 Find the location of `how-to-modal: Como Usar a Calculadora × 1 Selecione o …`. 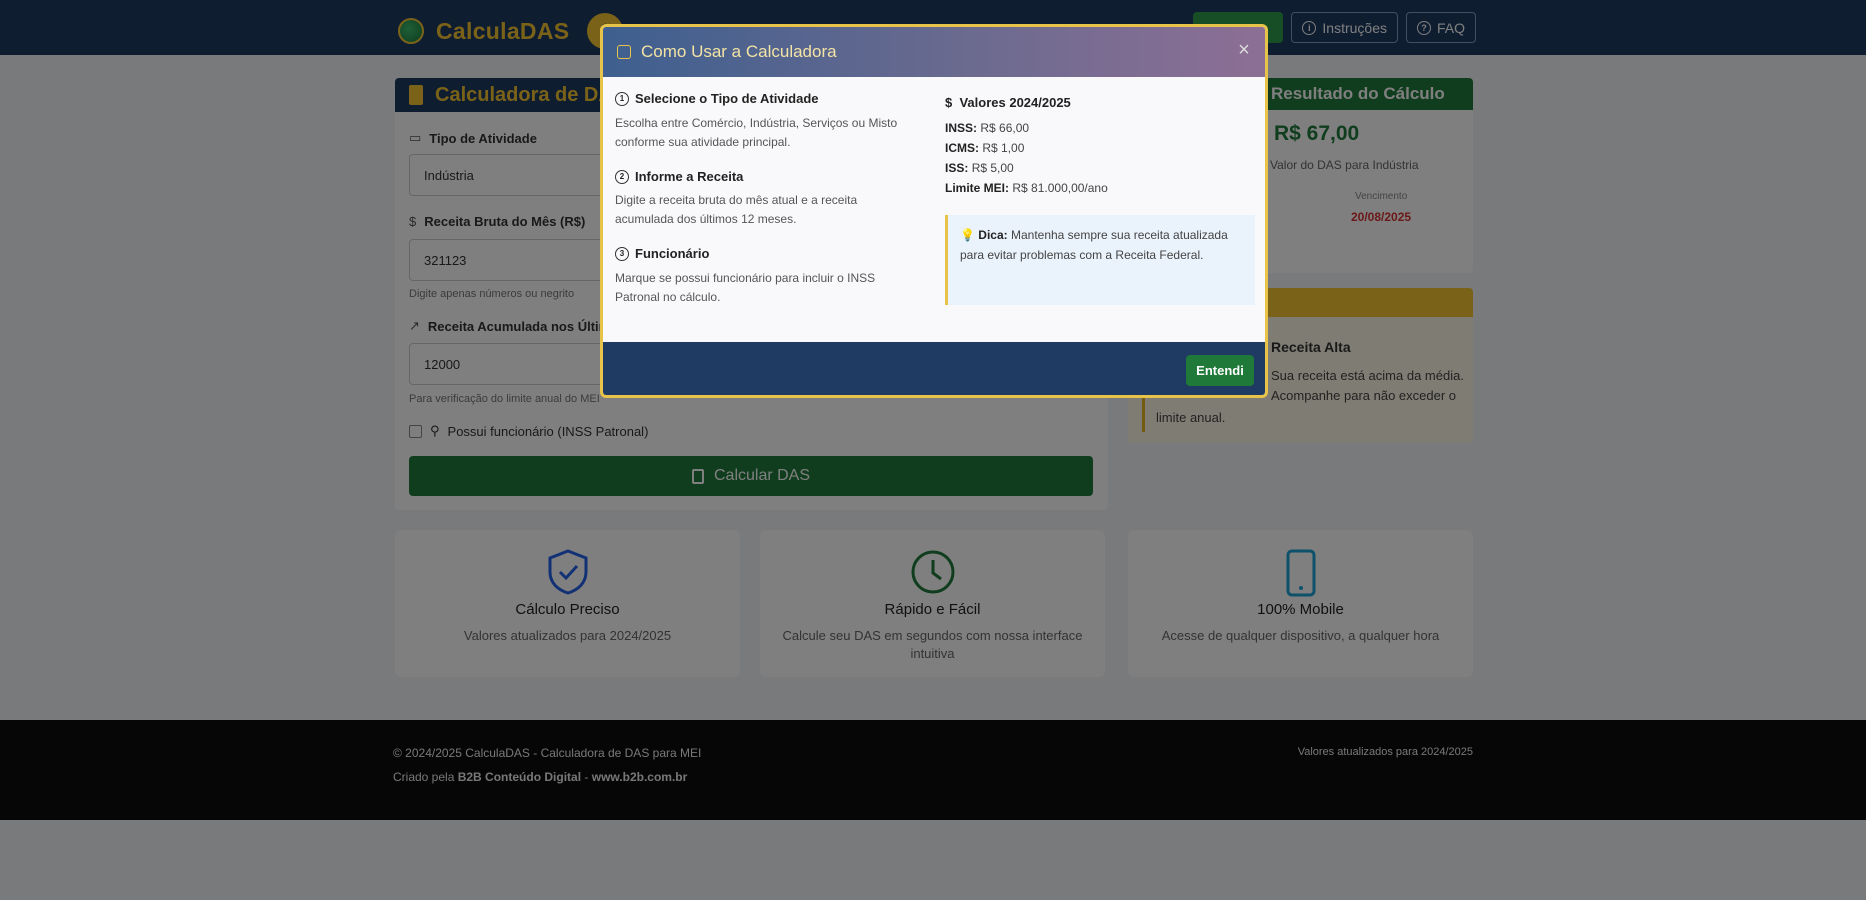

how-to-modal: Como Usar a Calculadora × 1 Selecione o … is located at coordinates (934, 211).